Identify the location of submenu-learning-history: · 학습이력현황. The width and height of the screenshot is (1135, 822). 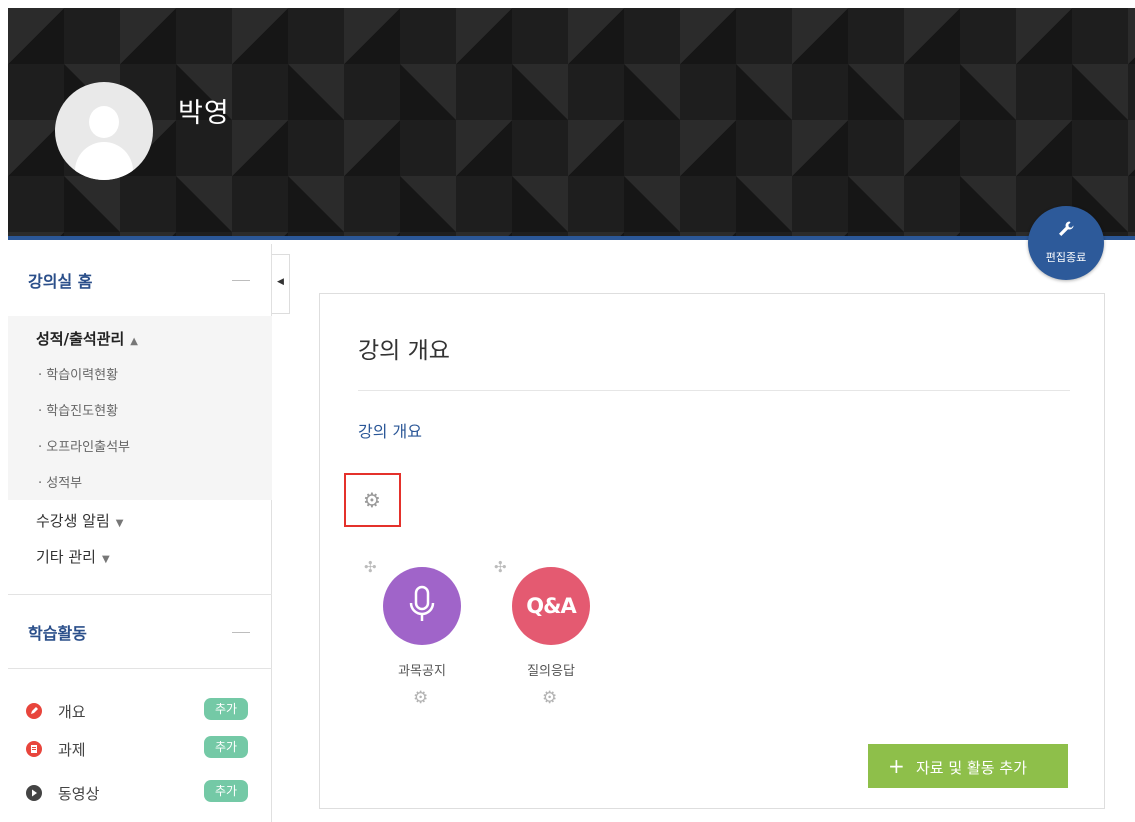
(78, 373).